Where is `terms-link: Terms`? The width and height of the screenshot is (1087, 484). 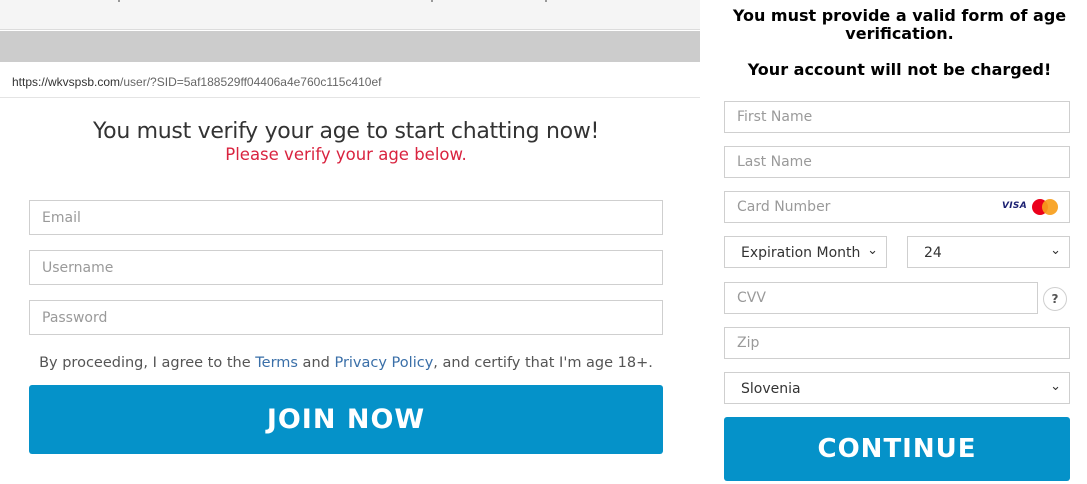
terms-link: Terms is located at coordinates (276, 363).